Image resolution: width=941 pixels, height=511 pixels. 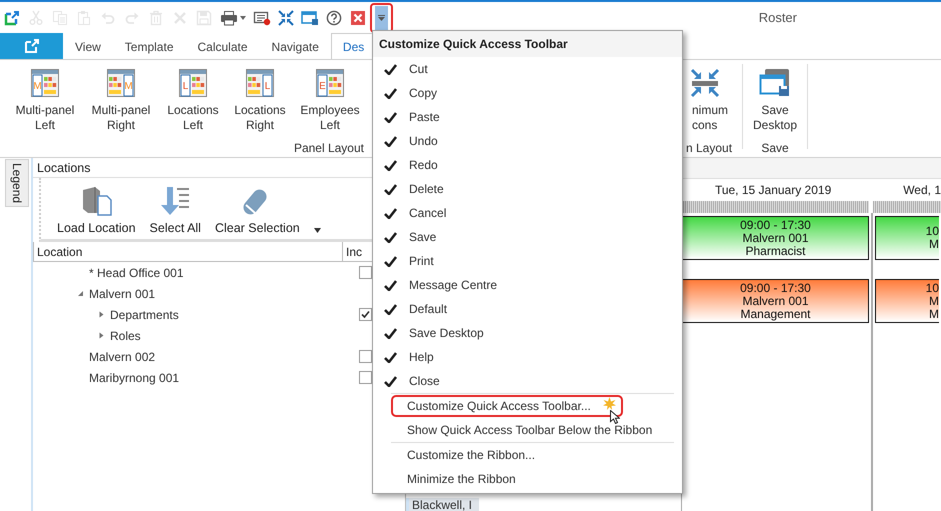 I want to click on tree-item: * Head Office 001, so click(x=136, y=273).